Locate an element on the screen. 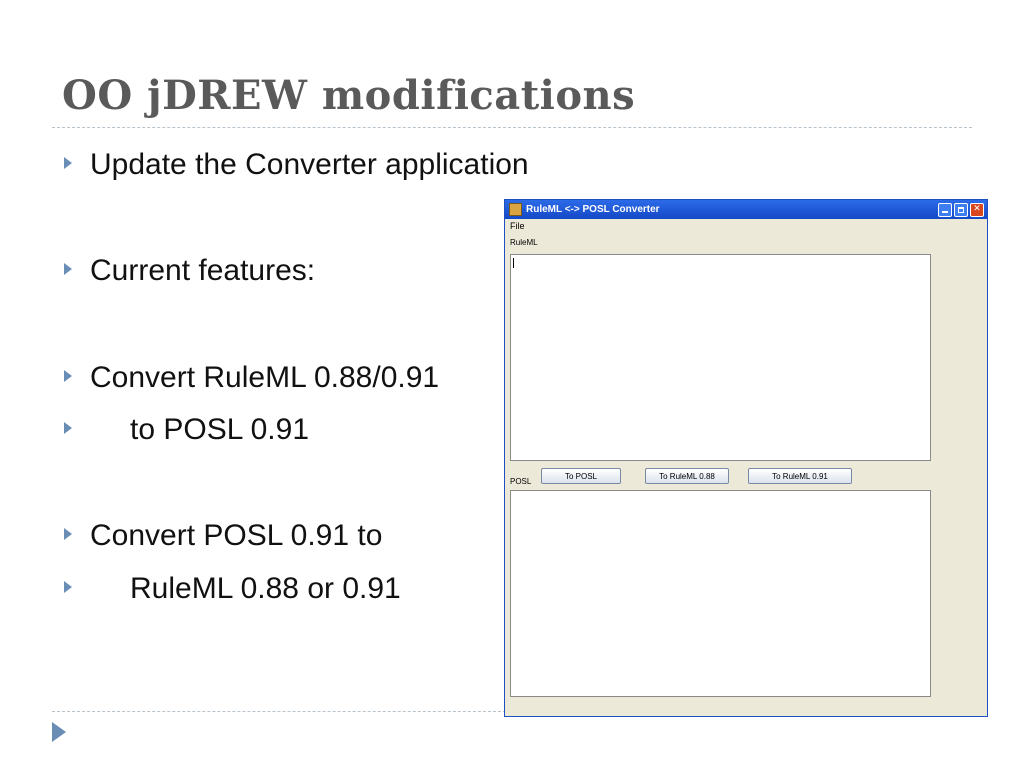 The width and height of the screenshot is (1024, 768). window-titlebar: RuleML <-> POSL Converter ✕ is located at coordinates (746, 209).